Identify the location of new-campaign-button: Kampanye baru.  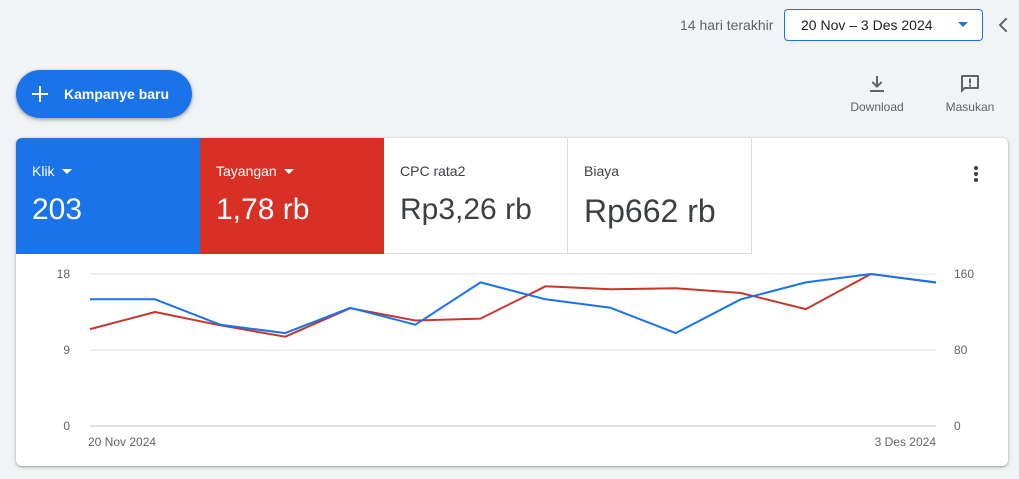
(104, 94).